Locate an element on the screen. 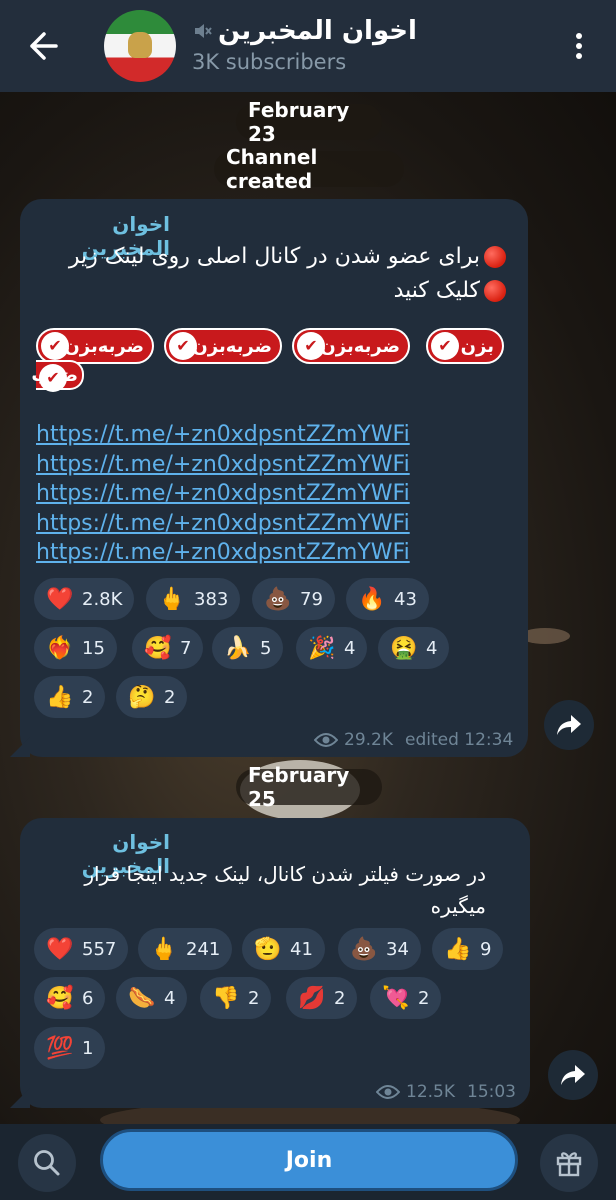 The height and width of the screenshot is (1200, 616). reaction-chip: 🥰 7 is located at coordinates (168, 648).